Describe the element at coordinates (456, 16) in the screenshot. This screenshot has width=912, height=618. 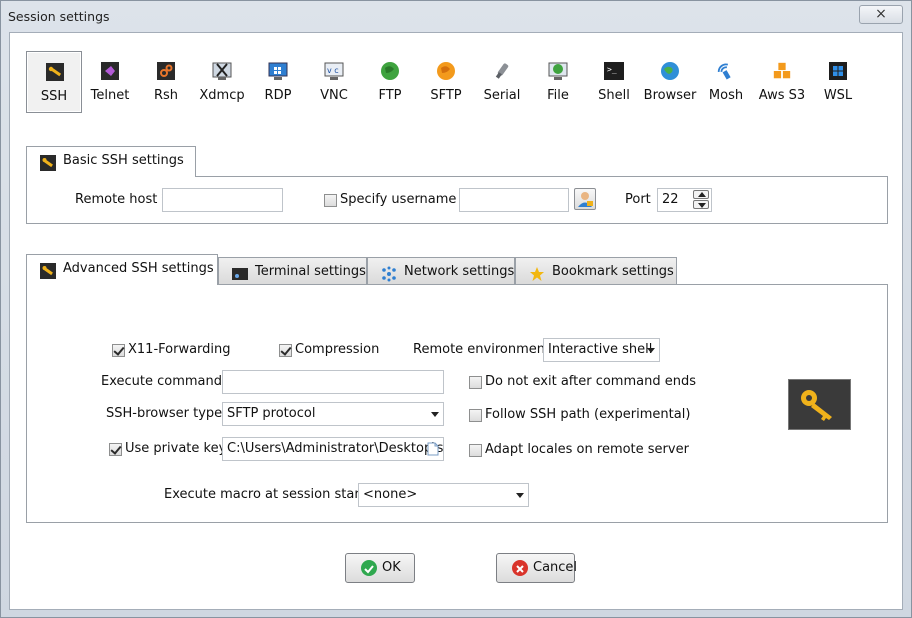
I see `title-bar: Session settings ×` at that location.